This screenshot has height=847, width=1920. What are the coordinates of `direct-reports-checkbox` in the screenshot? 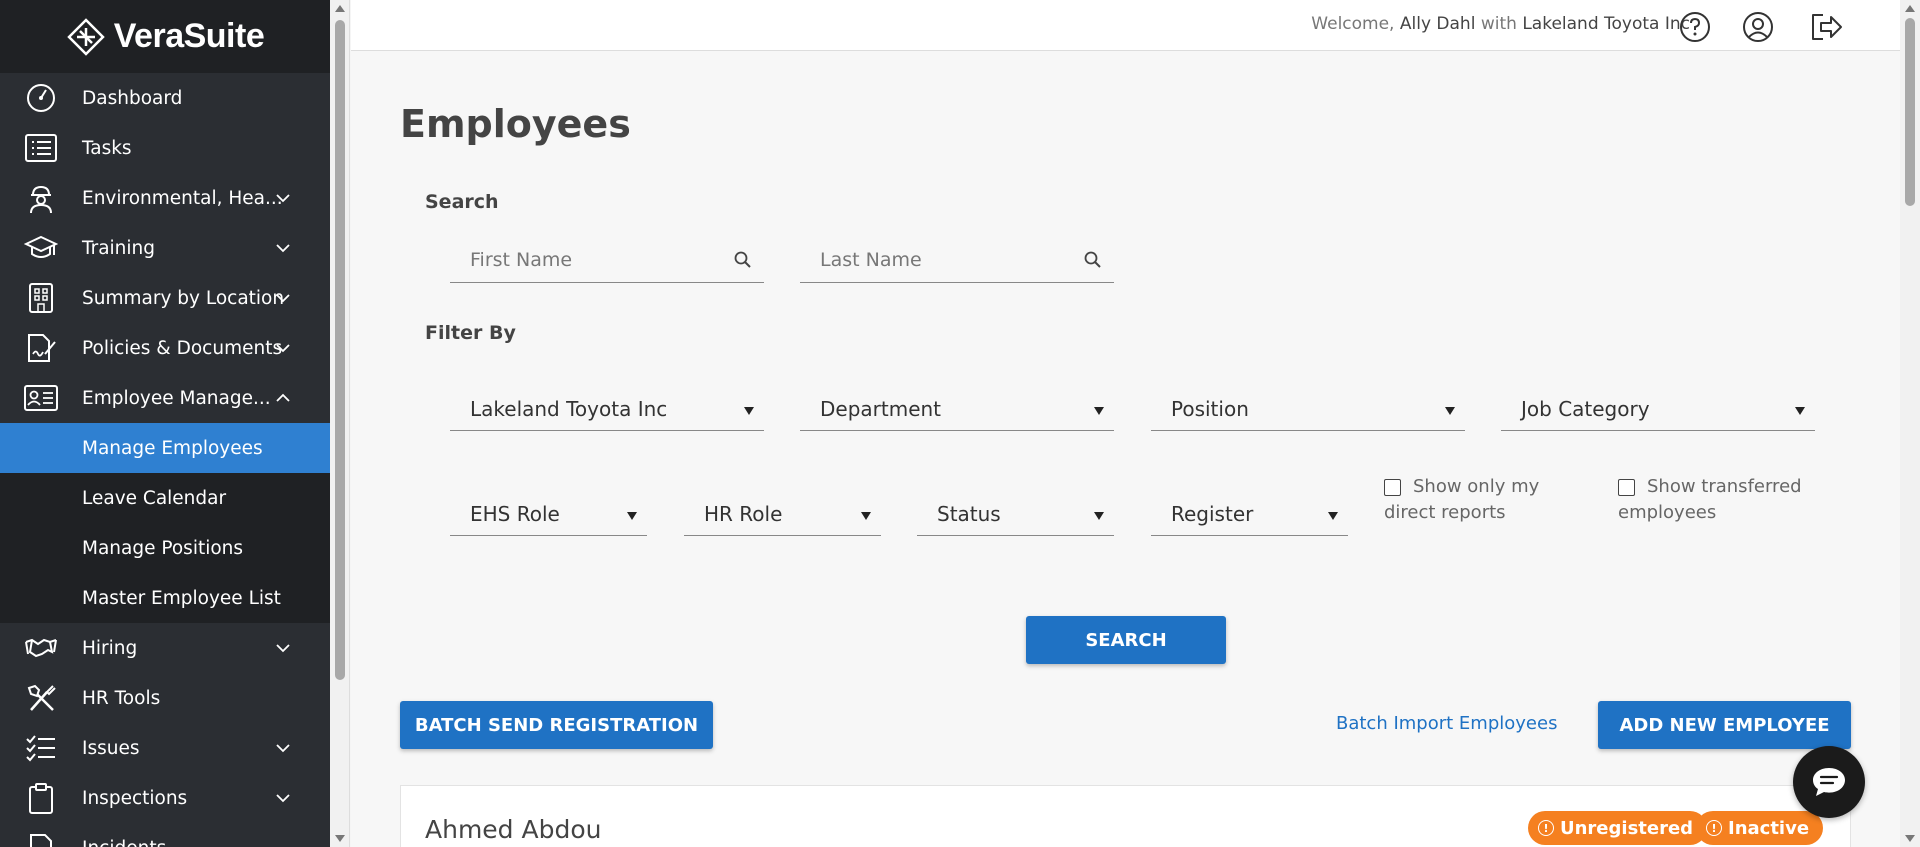 It's located at (1392, 487).